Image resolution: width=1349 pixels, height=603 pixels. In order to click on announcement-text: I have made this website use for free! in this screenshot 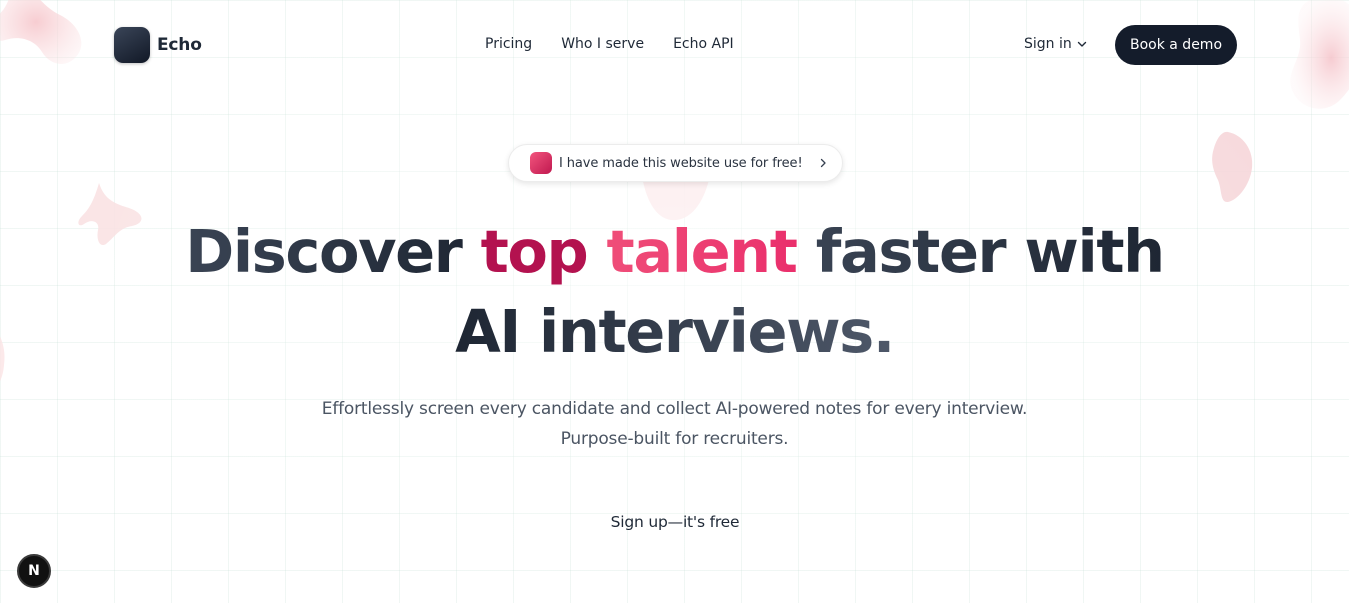, I will do `click(681, 163)`.